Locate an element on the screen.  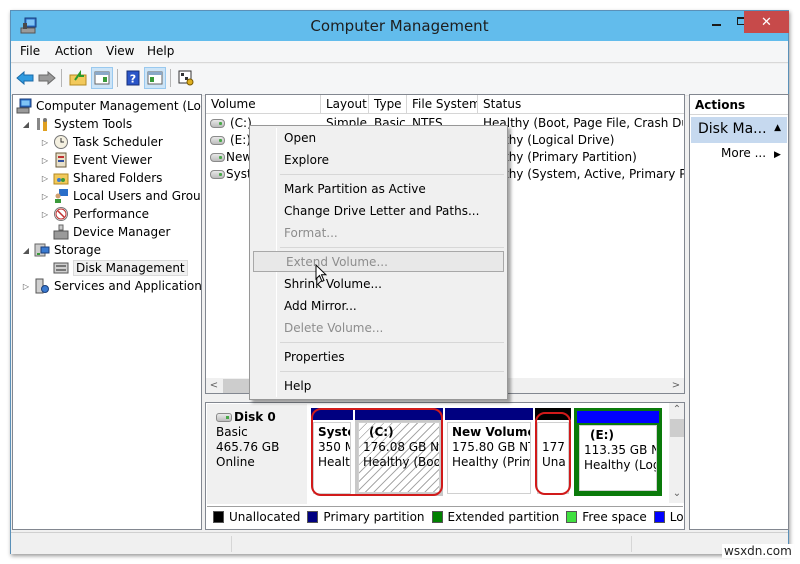
help-icon: ? is located at coordinates (133, 78).